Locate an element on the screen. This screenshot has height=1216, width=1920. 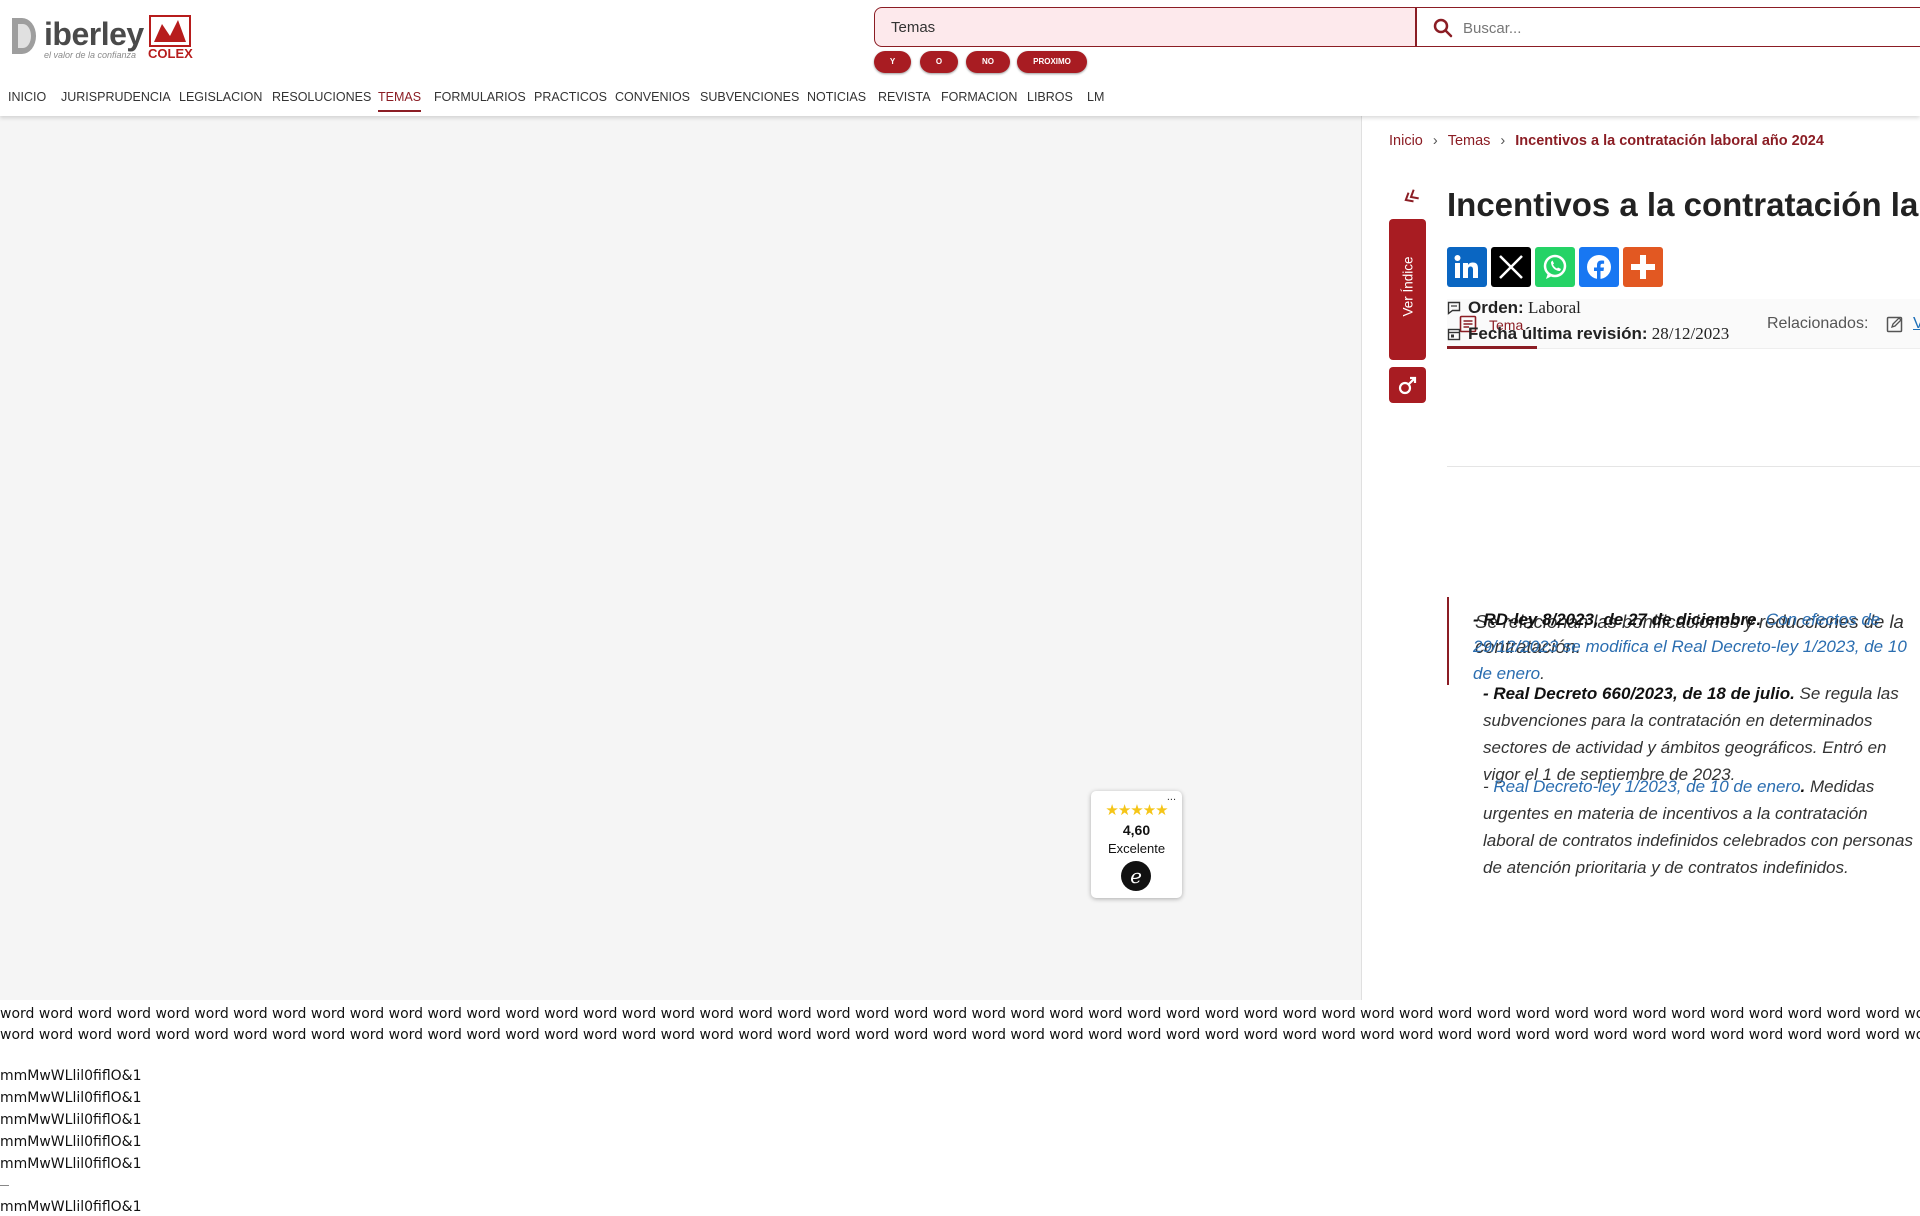
breadcrumb-home: Inicio is located at coordinates (1406, 141).